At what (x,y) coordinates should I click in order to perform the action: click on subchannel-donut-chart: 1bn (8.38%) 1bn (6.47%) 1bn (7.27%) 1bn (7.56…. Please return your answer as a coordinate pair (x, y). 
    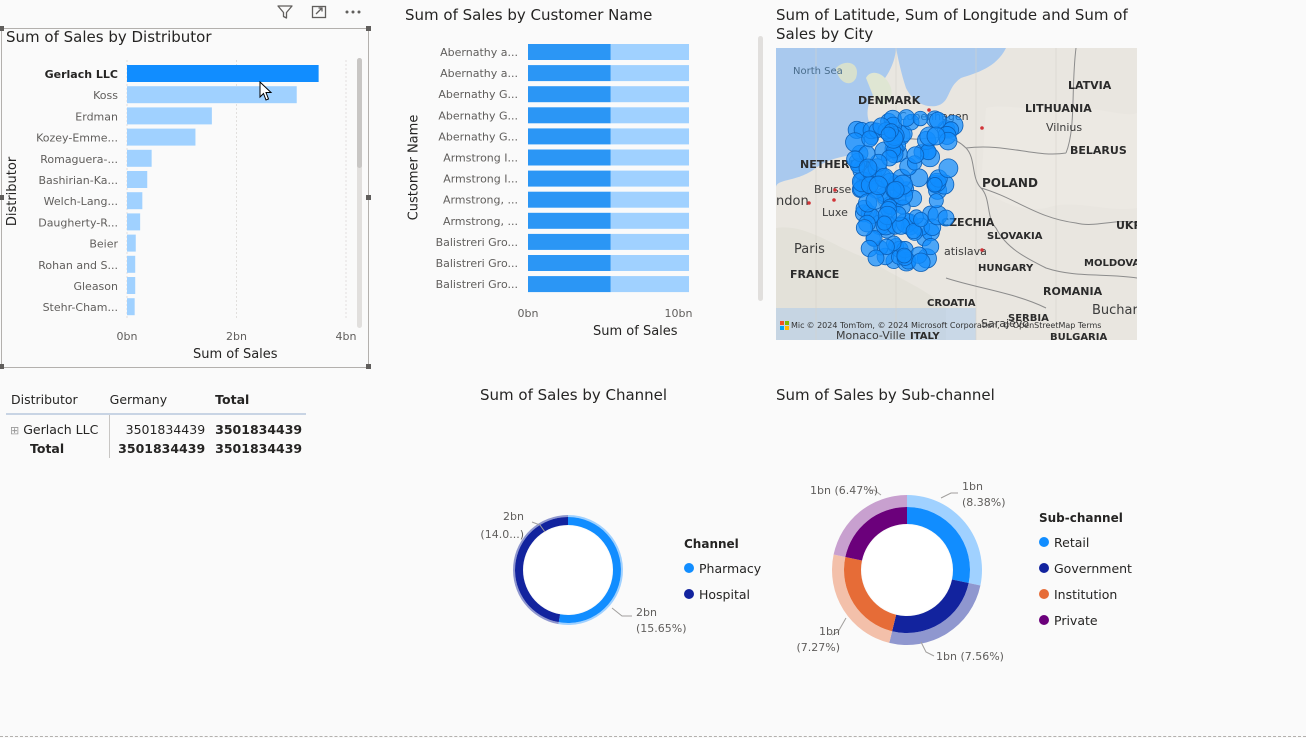
    Looking at the image, I should click on (906, 530).